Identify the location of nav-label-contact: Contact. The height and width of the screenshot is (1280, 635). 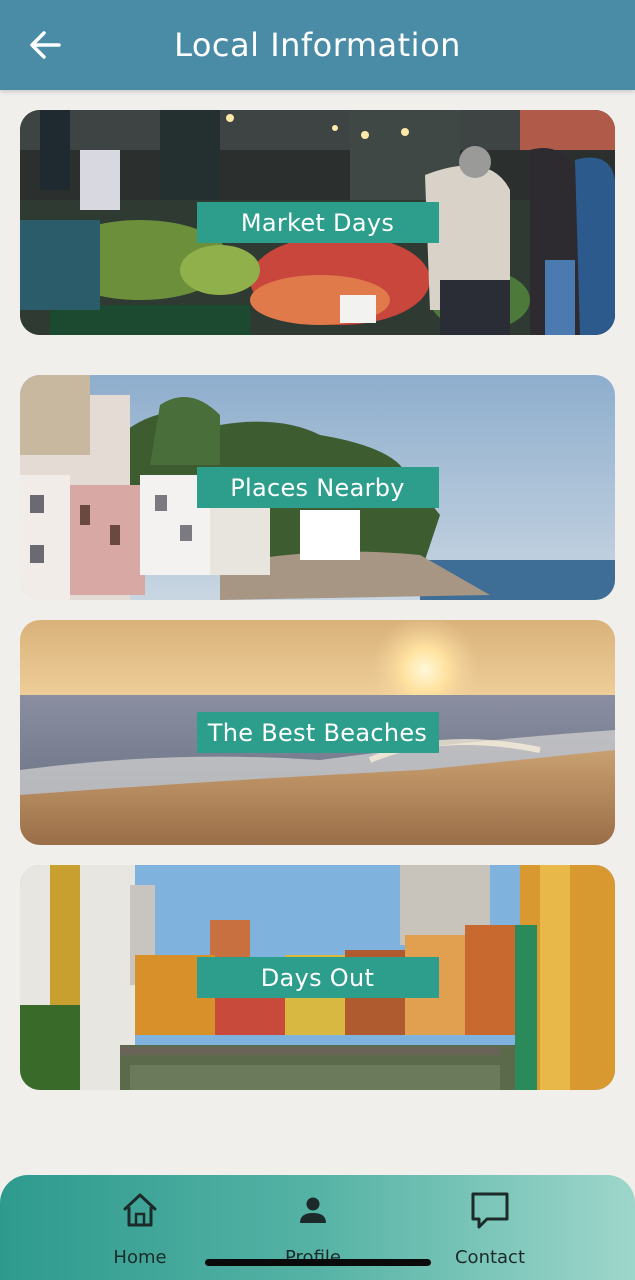
(490, 1257).